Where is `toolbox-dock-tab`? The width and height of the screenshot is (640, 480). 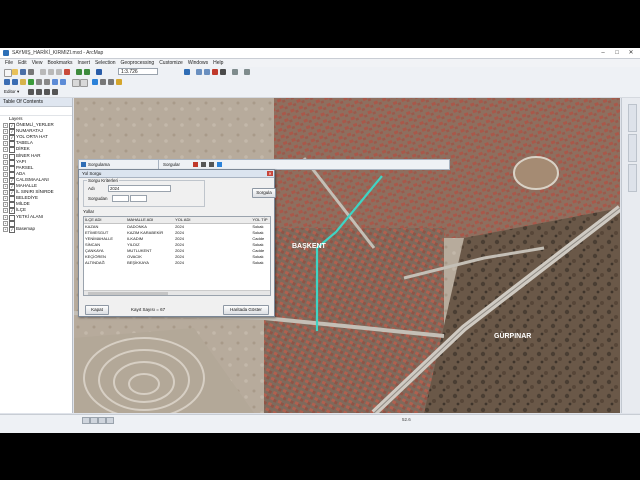
toolbox-dock-tab is located at coordinates (632, 178).